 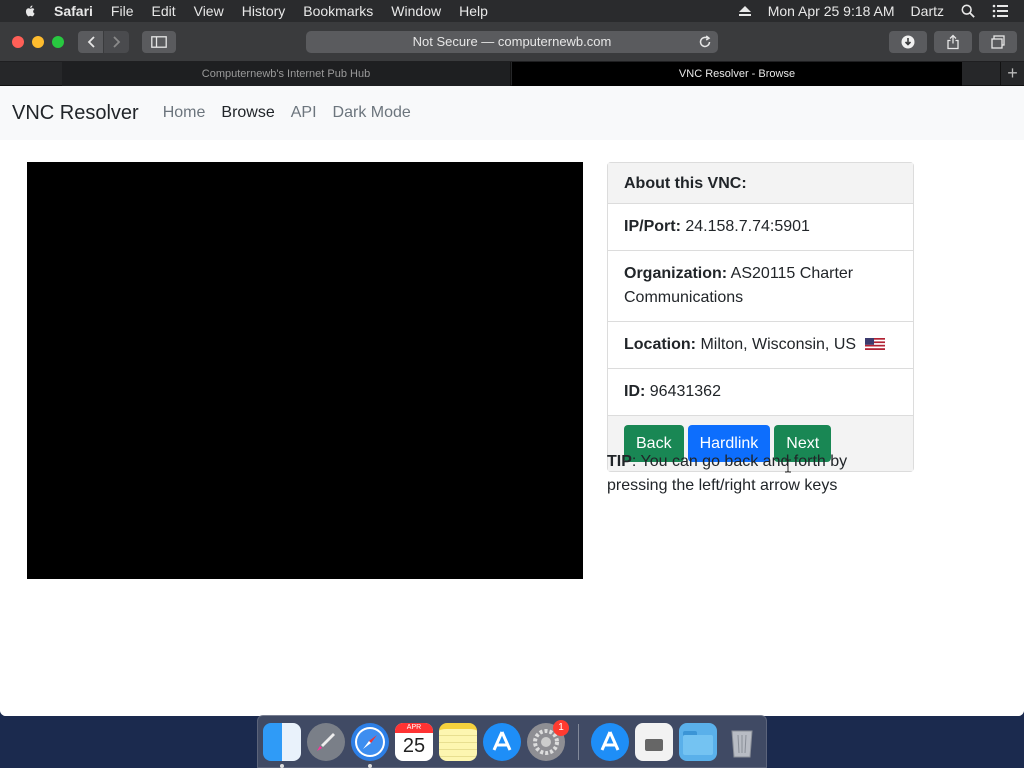 I want to click on app-store-download-icon, so click(x=610, y=742).